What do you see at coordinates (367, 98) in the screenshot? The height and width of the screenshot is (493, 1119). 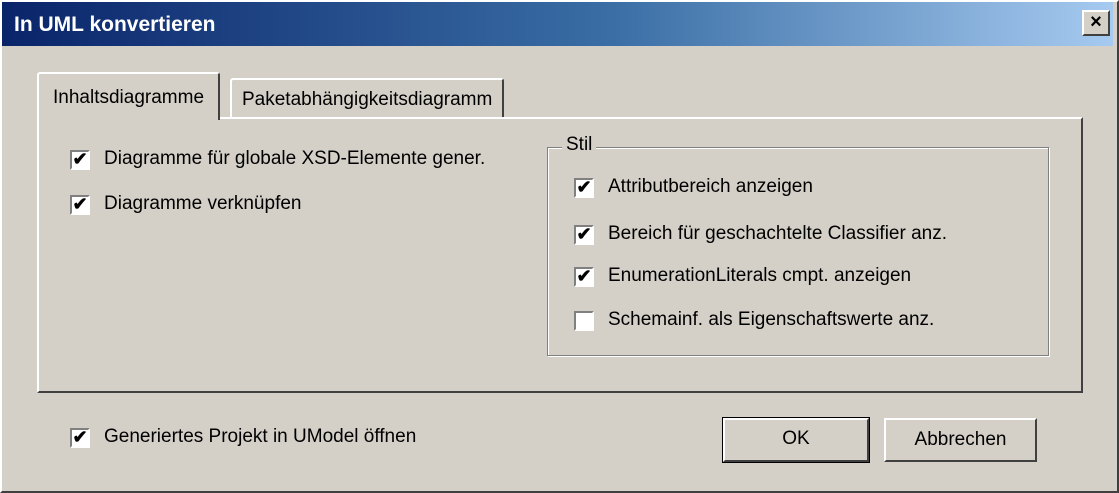 I see `tab-paketabhaengigkeitsdiagramm: Paketabhängigkeitsdiagramm` at bounding box center [367, 98].